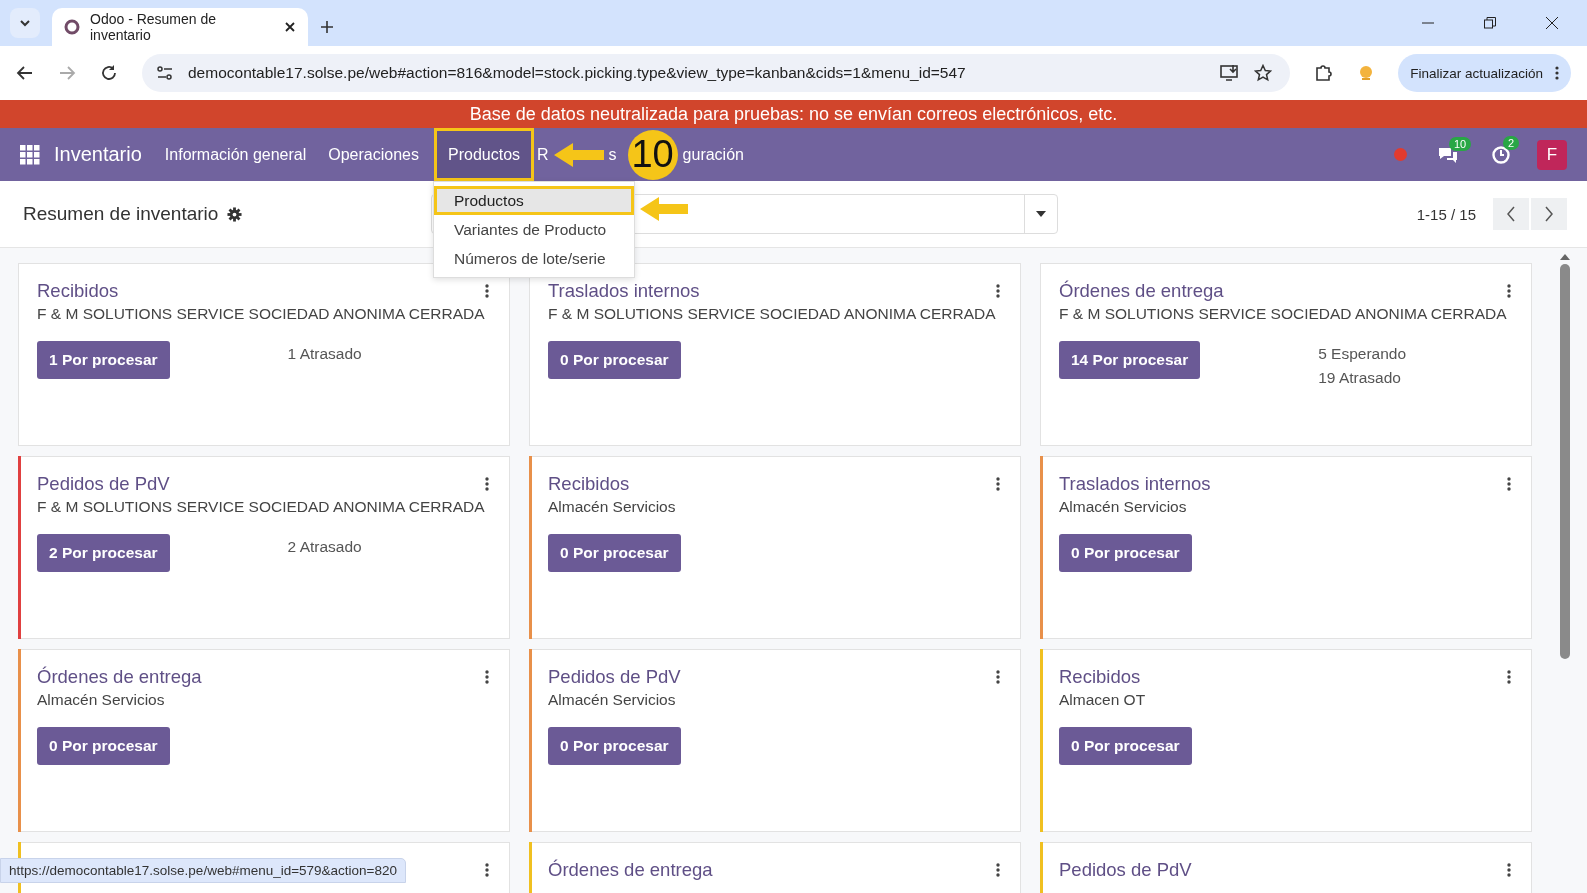  I want to click on install-icon, so click(1230, 73).